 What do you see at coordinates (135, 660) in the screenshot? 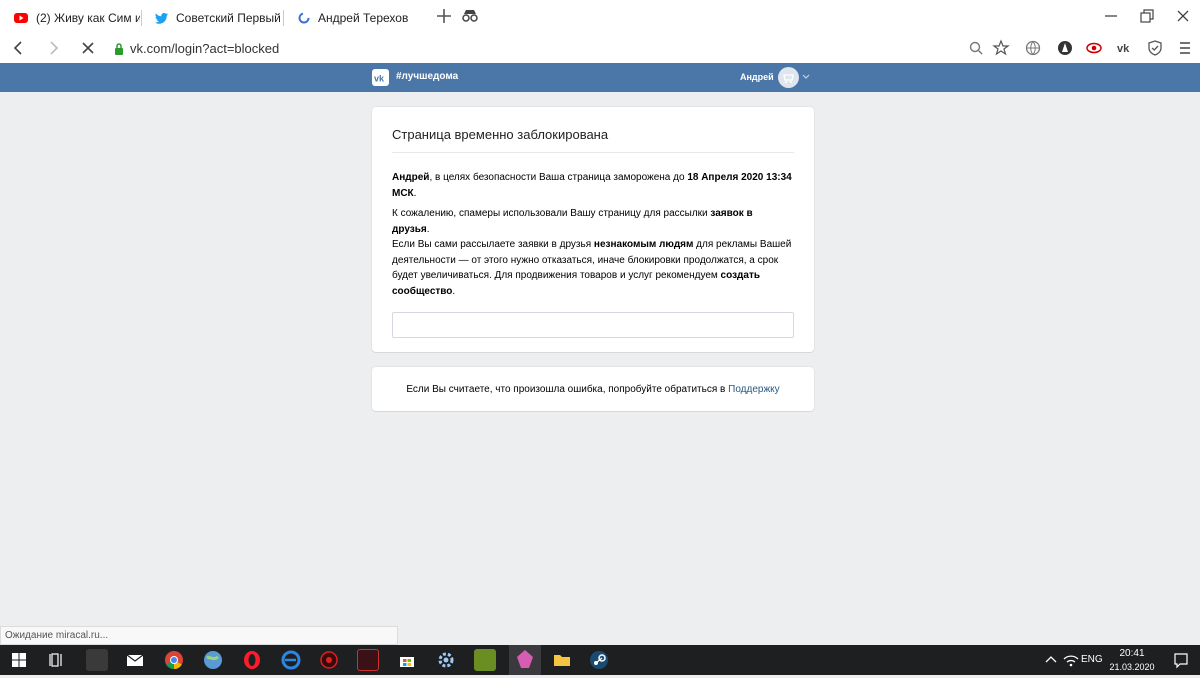
I see `mail-icon` at bounding box center [135, 660].